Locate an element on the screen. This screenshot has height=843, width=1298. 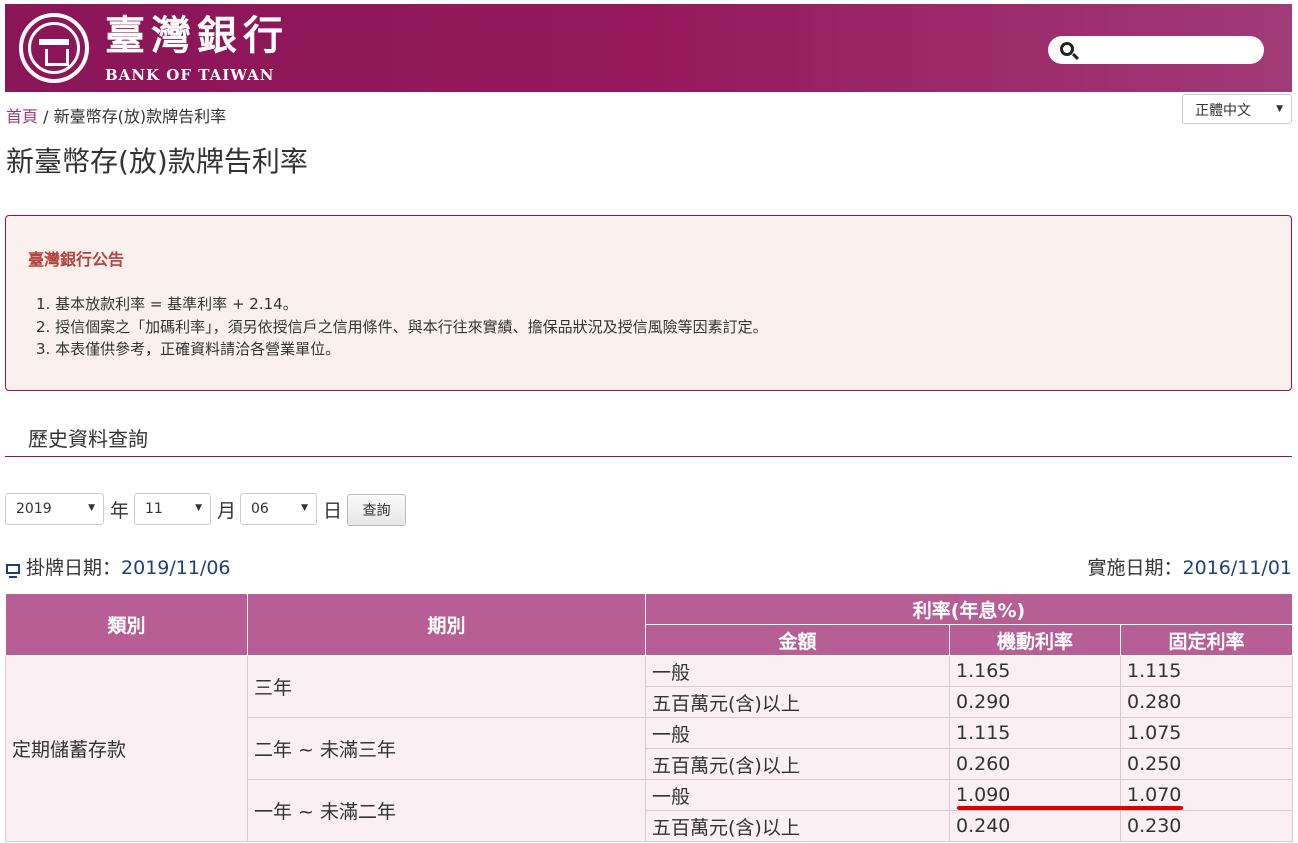
month-unit: 月 is located at coordinates (227, 511).